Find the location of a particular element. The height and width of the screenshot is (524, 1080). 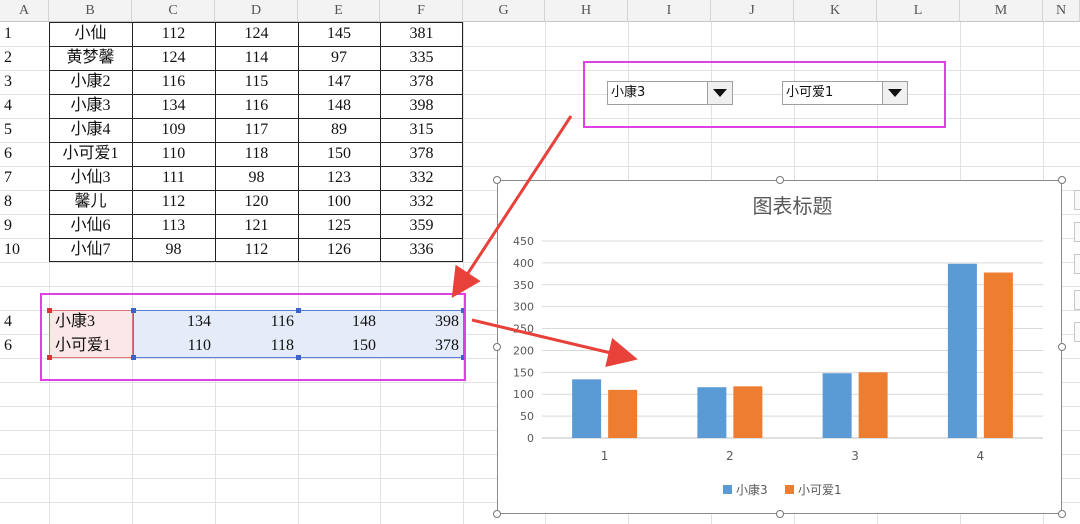

x-tick-label: 1 is located at coordinates (605, 456).